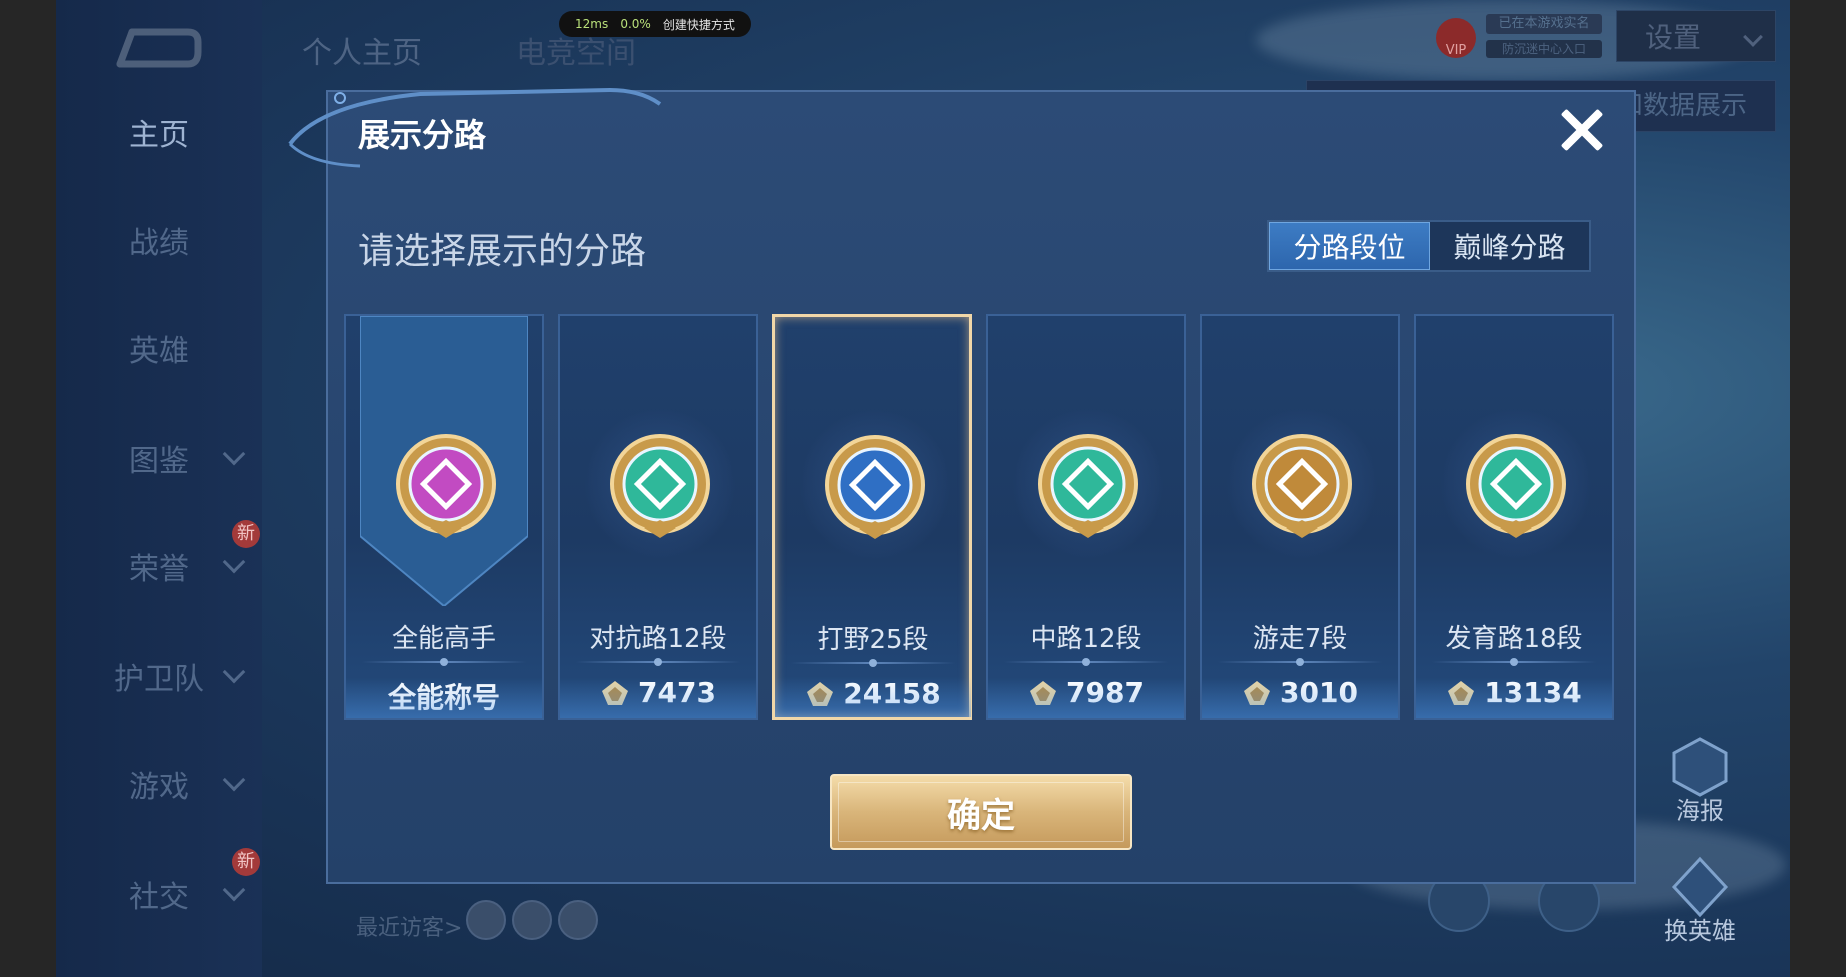 The height and width of the screenshot is (977, 1846). I want to click on create-shortcut-link: 创建快捷方式, so click(699, 24).